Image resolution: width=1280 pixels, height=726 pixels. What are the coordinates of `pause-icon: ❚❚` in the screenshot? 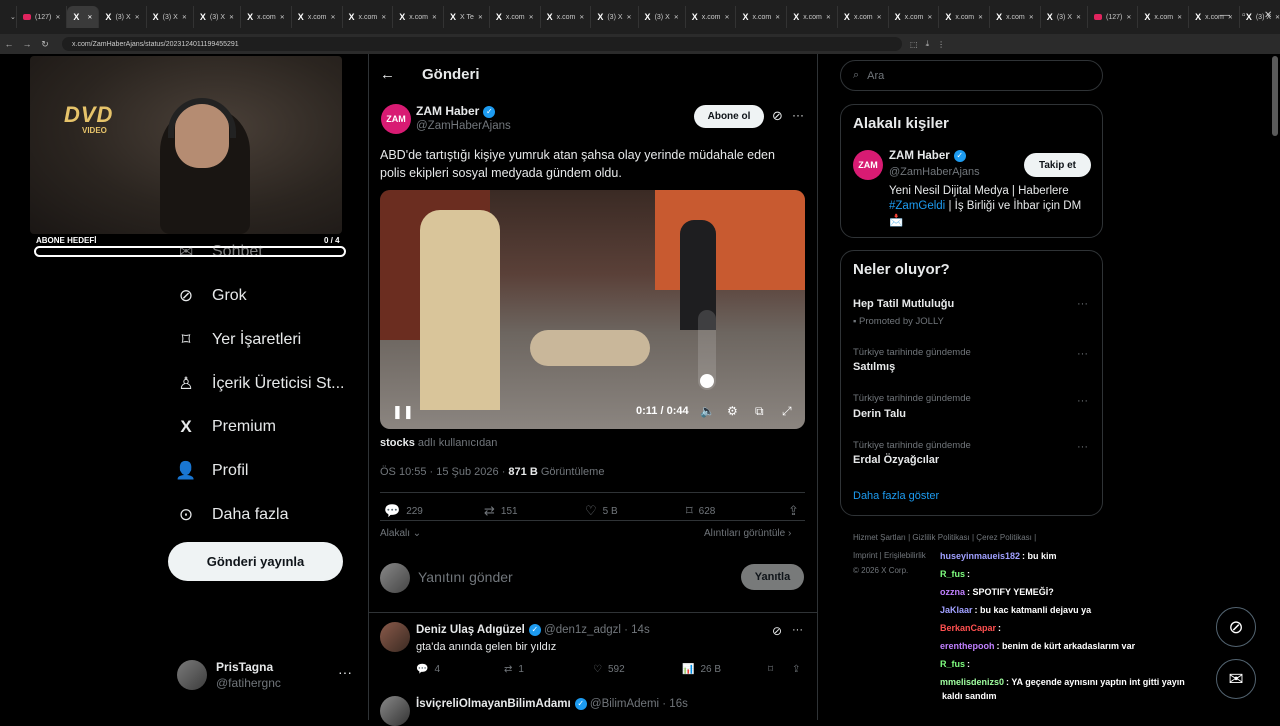 It's located at (403, 412).